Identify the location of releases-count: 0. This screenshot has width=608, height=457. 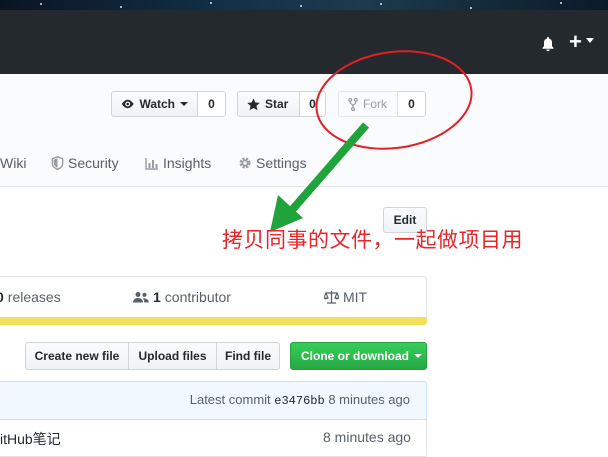
(2, 297).